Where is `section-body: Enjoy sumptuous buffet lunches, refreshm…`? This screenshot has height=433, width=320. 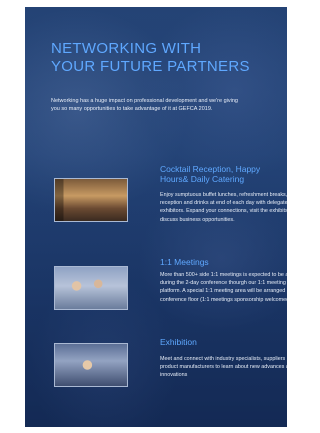 section-body: Enjoy sumptuous buffet lunches, refreshm… is located at coordinates (223, 207).